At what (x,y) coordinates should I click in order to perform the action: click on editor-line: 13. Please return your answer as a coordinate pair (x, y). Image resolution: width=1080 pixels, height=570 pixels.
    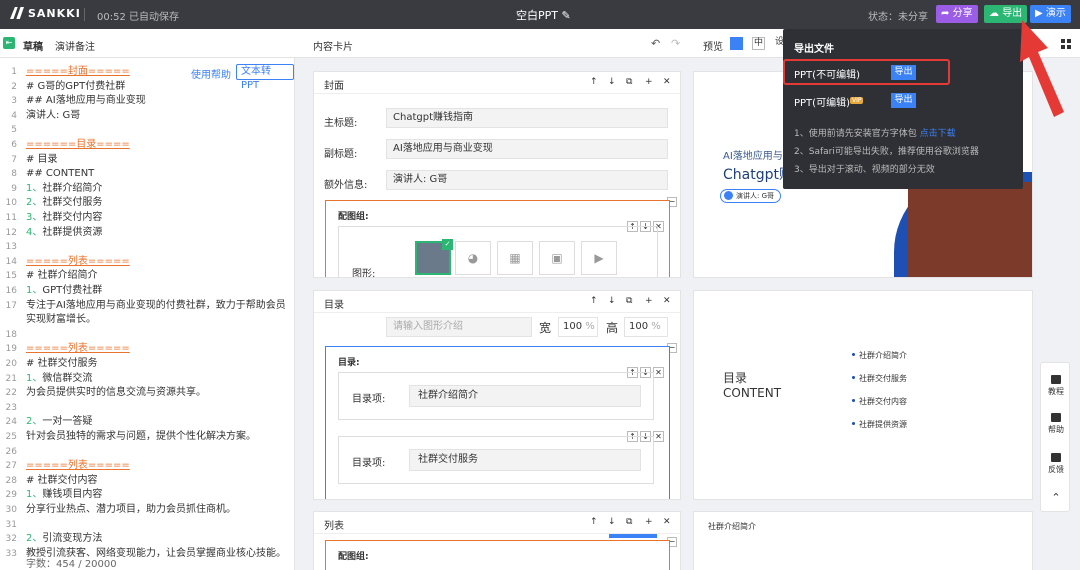
    Looking at the image, I should click on (147, 247).